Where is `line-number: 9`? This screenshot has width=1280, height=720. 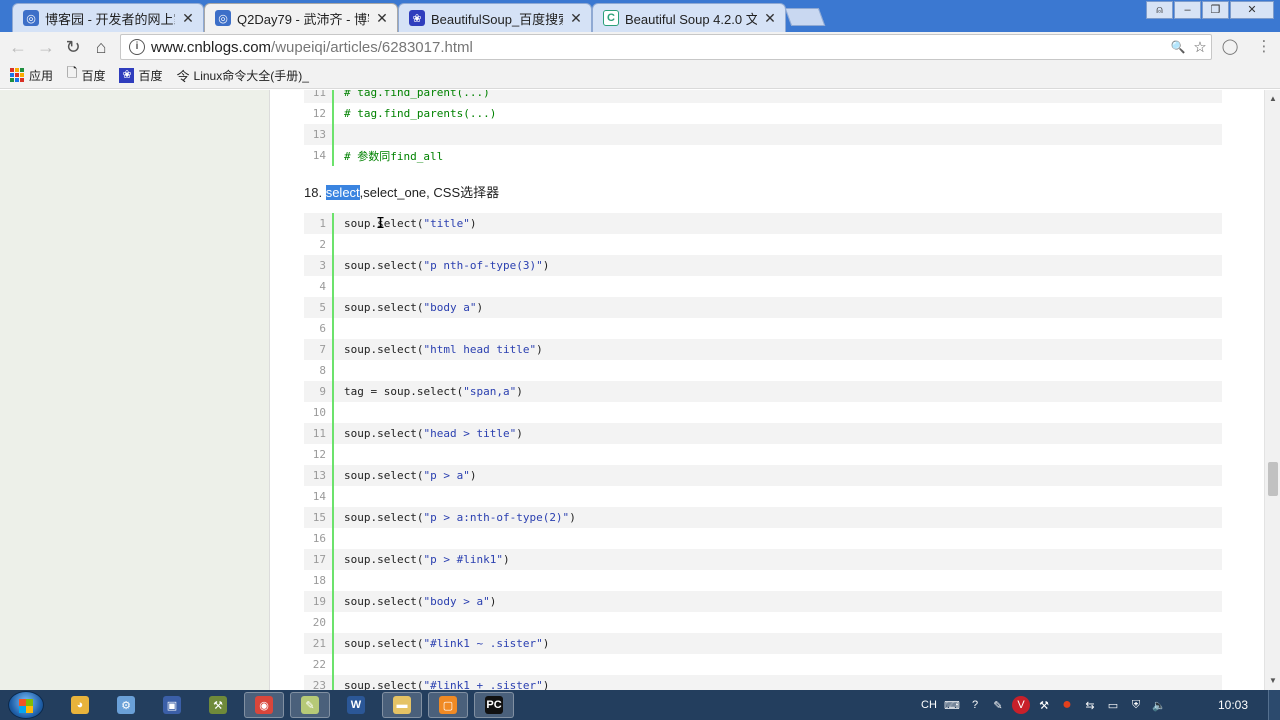 line-number: 9 is located at coordinates (319, 391).